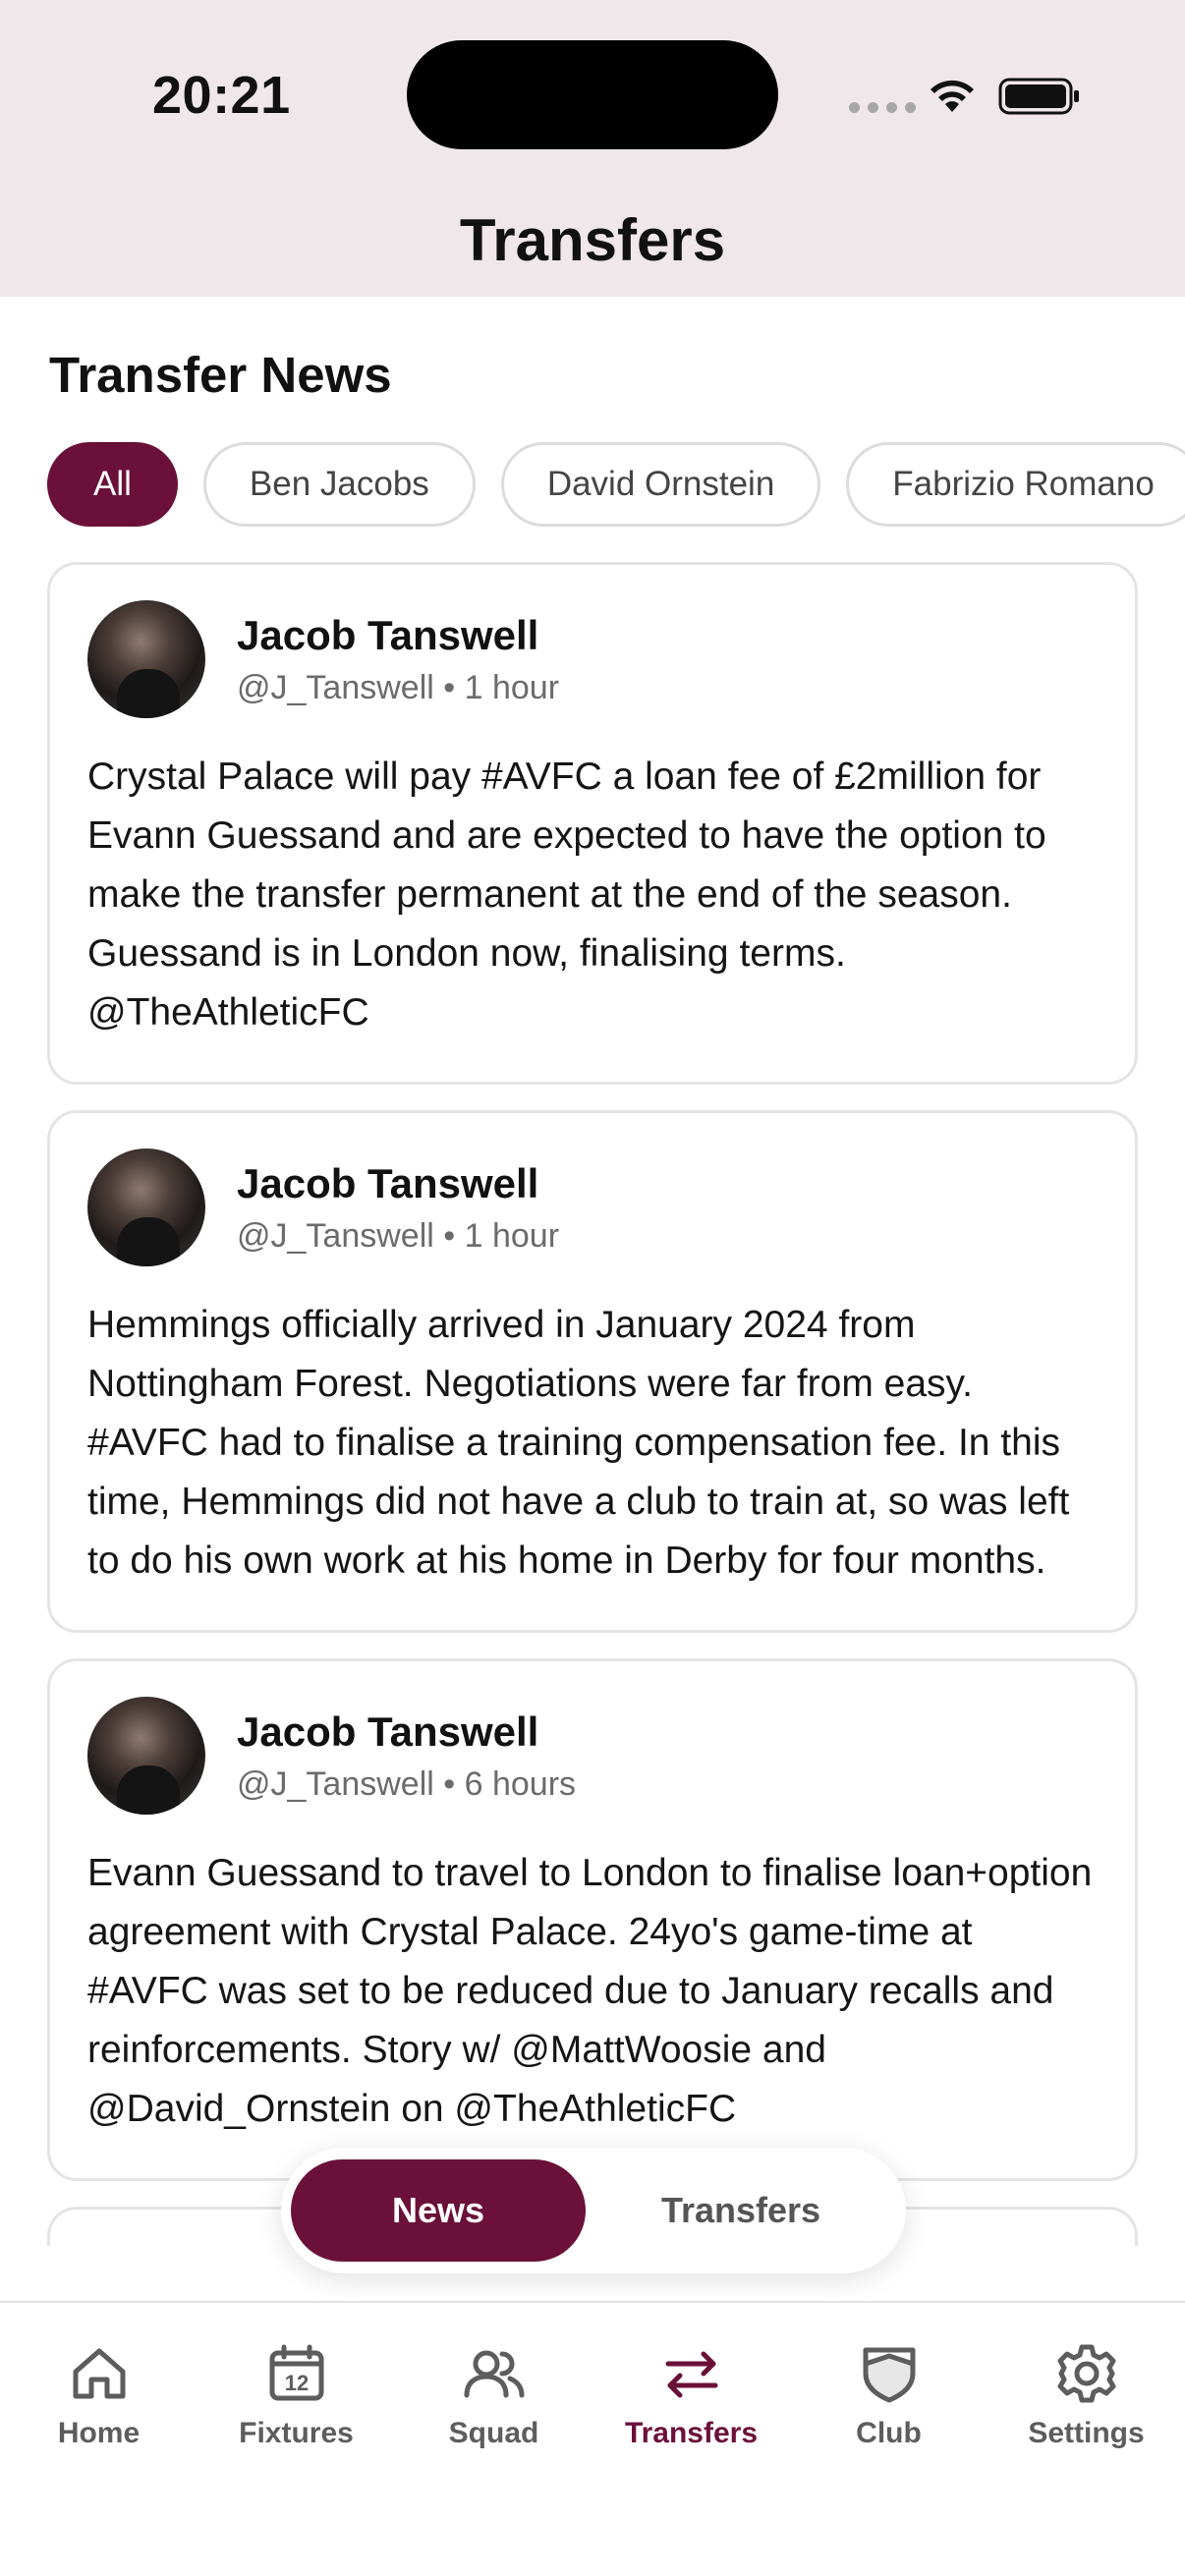 The image size is (1185, 2576). What do you see at coordinates (1038, 96) in the screenshot?
I see `battery-icon` at bounding box center [1038, 96].